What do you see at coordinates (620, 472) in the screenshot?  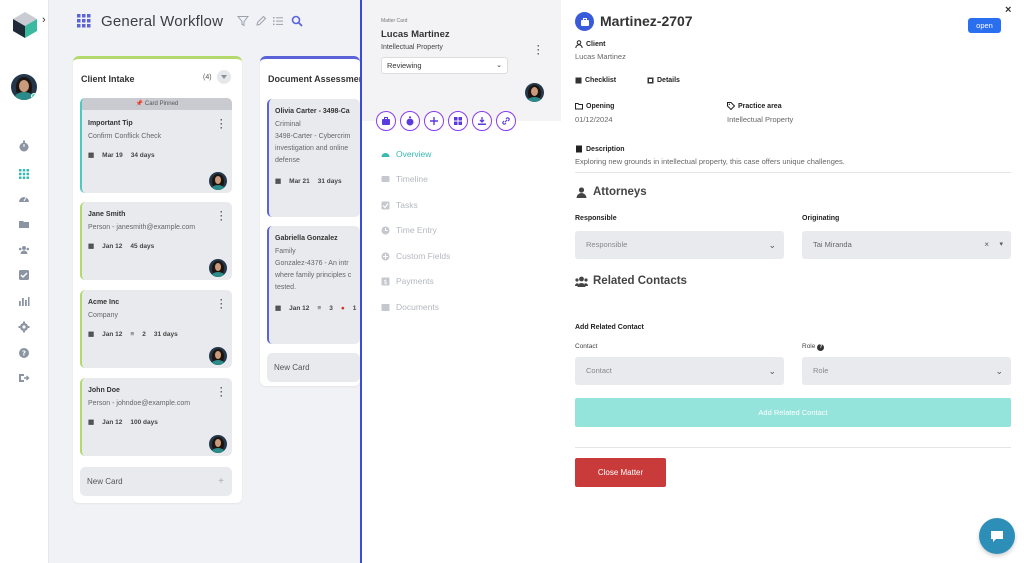 I see `close-matter-button: Close Matter` at bounding box center [620, 472].